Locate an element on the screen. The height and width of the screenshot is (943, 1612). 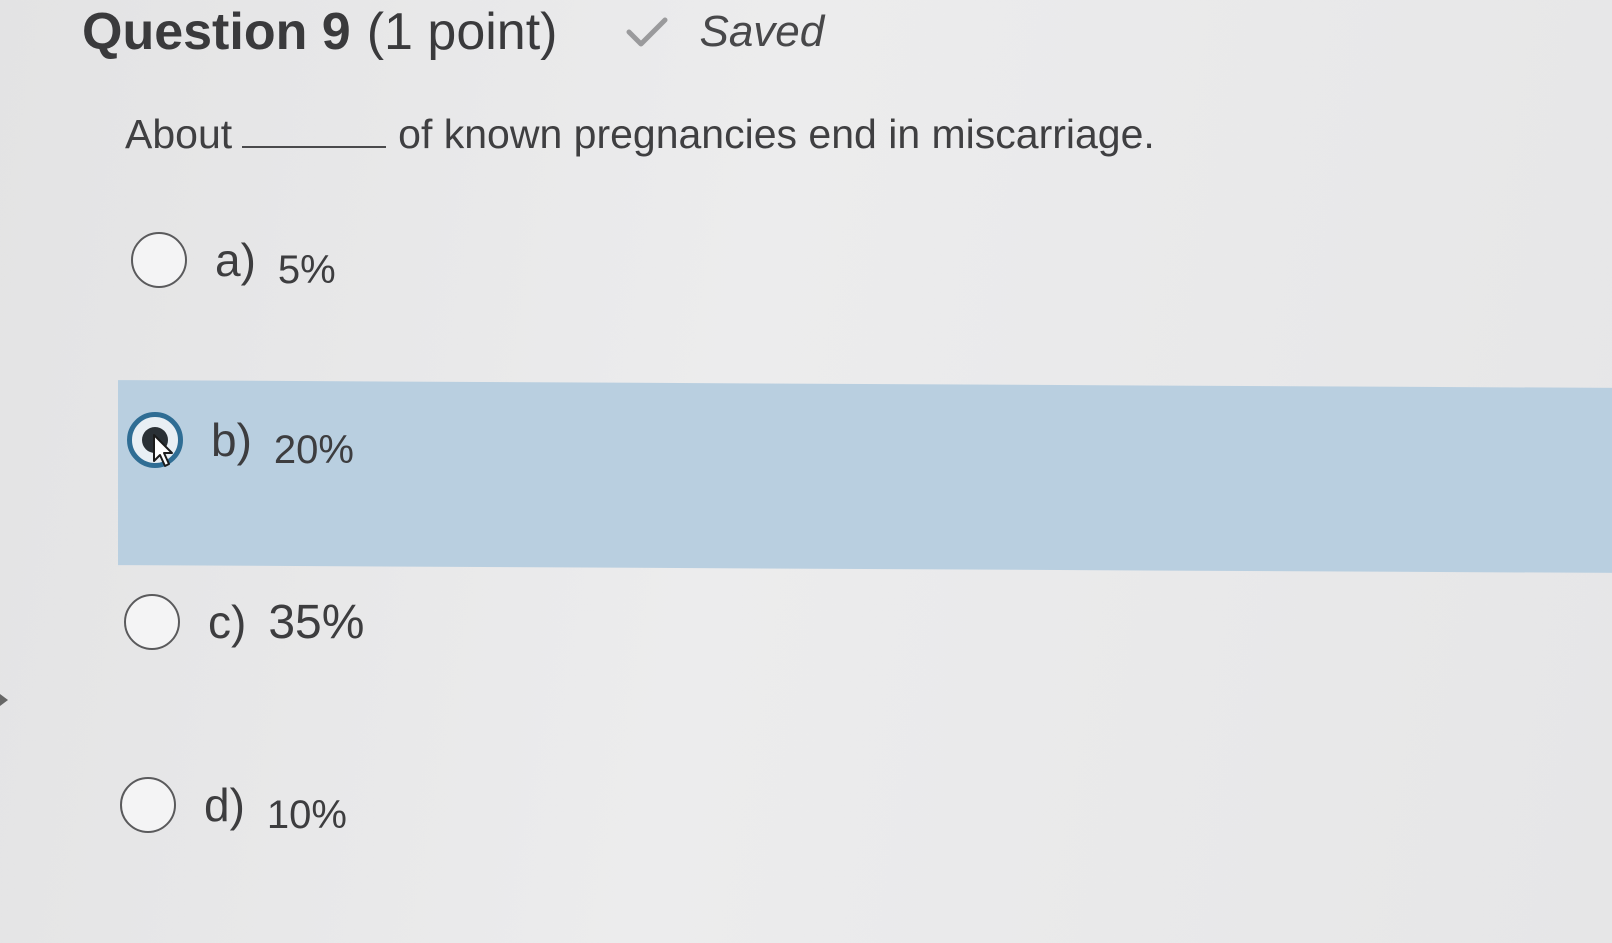
option-c: c) 35% is located at coordinates (244, 622).